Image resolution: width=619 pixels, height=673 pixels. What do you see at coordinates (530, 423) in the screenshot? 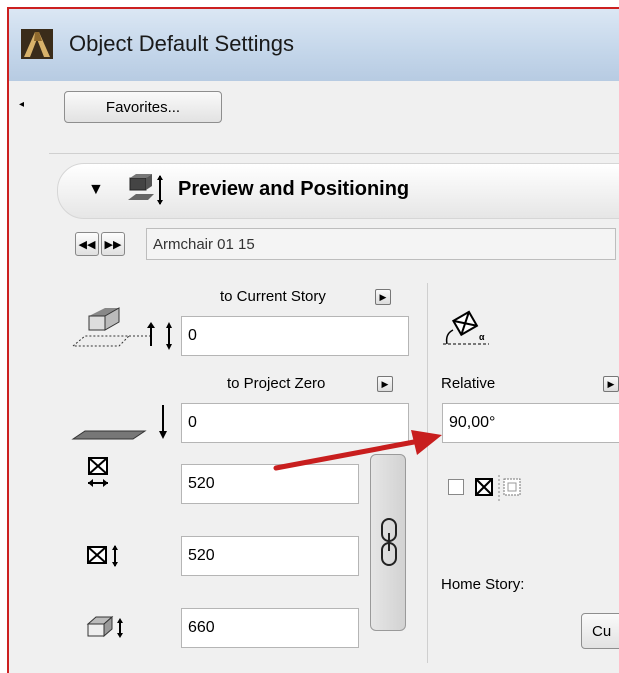
I see `rotation-angle-input: 90,00°` at bounding box center [530, 423].